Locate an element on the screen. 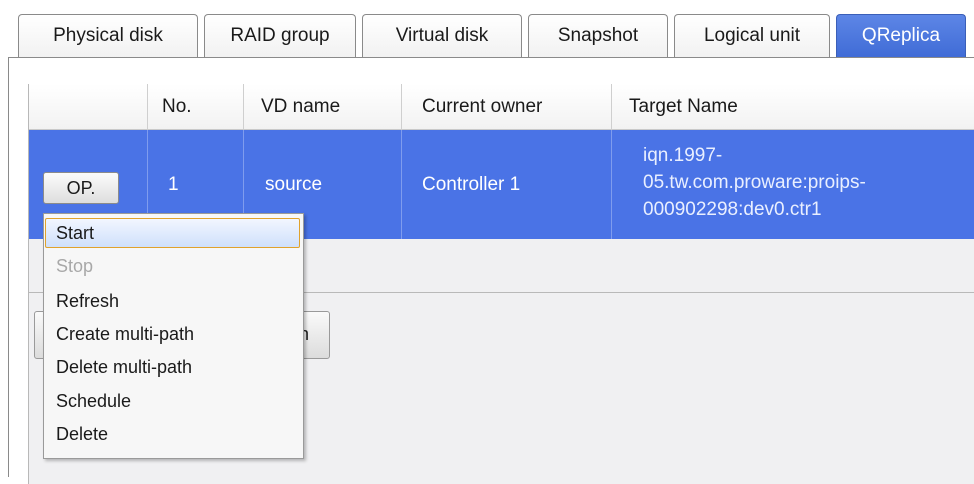  column-header-current-owner: Current owner is located at coordinates (506, 107).